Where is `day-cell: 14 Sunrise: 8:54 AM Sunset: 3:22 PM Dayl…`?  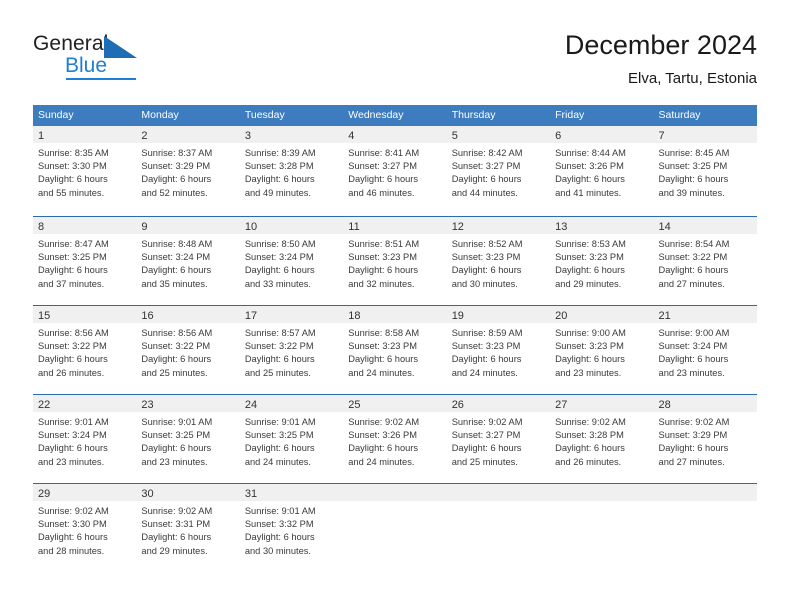
day-cell: 14 Sunrise: 8:54 AM Sunset: 3:22 PM Dayl… is located at coordinates (705, 261).